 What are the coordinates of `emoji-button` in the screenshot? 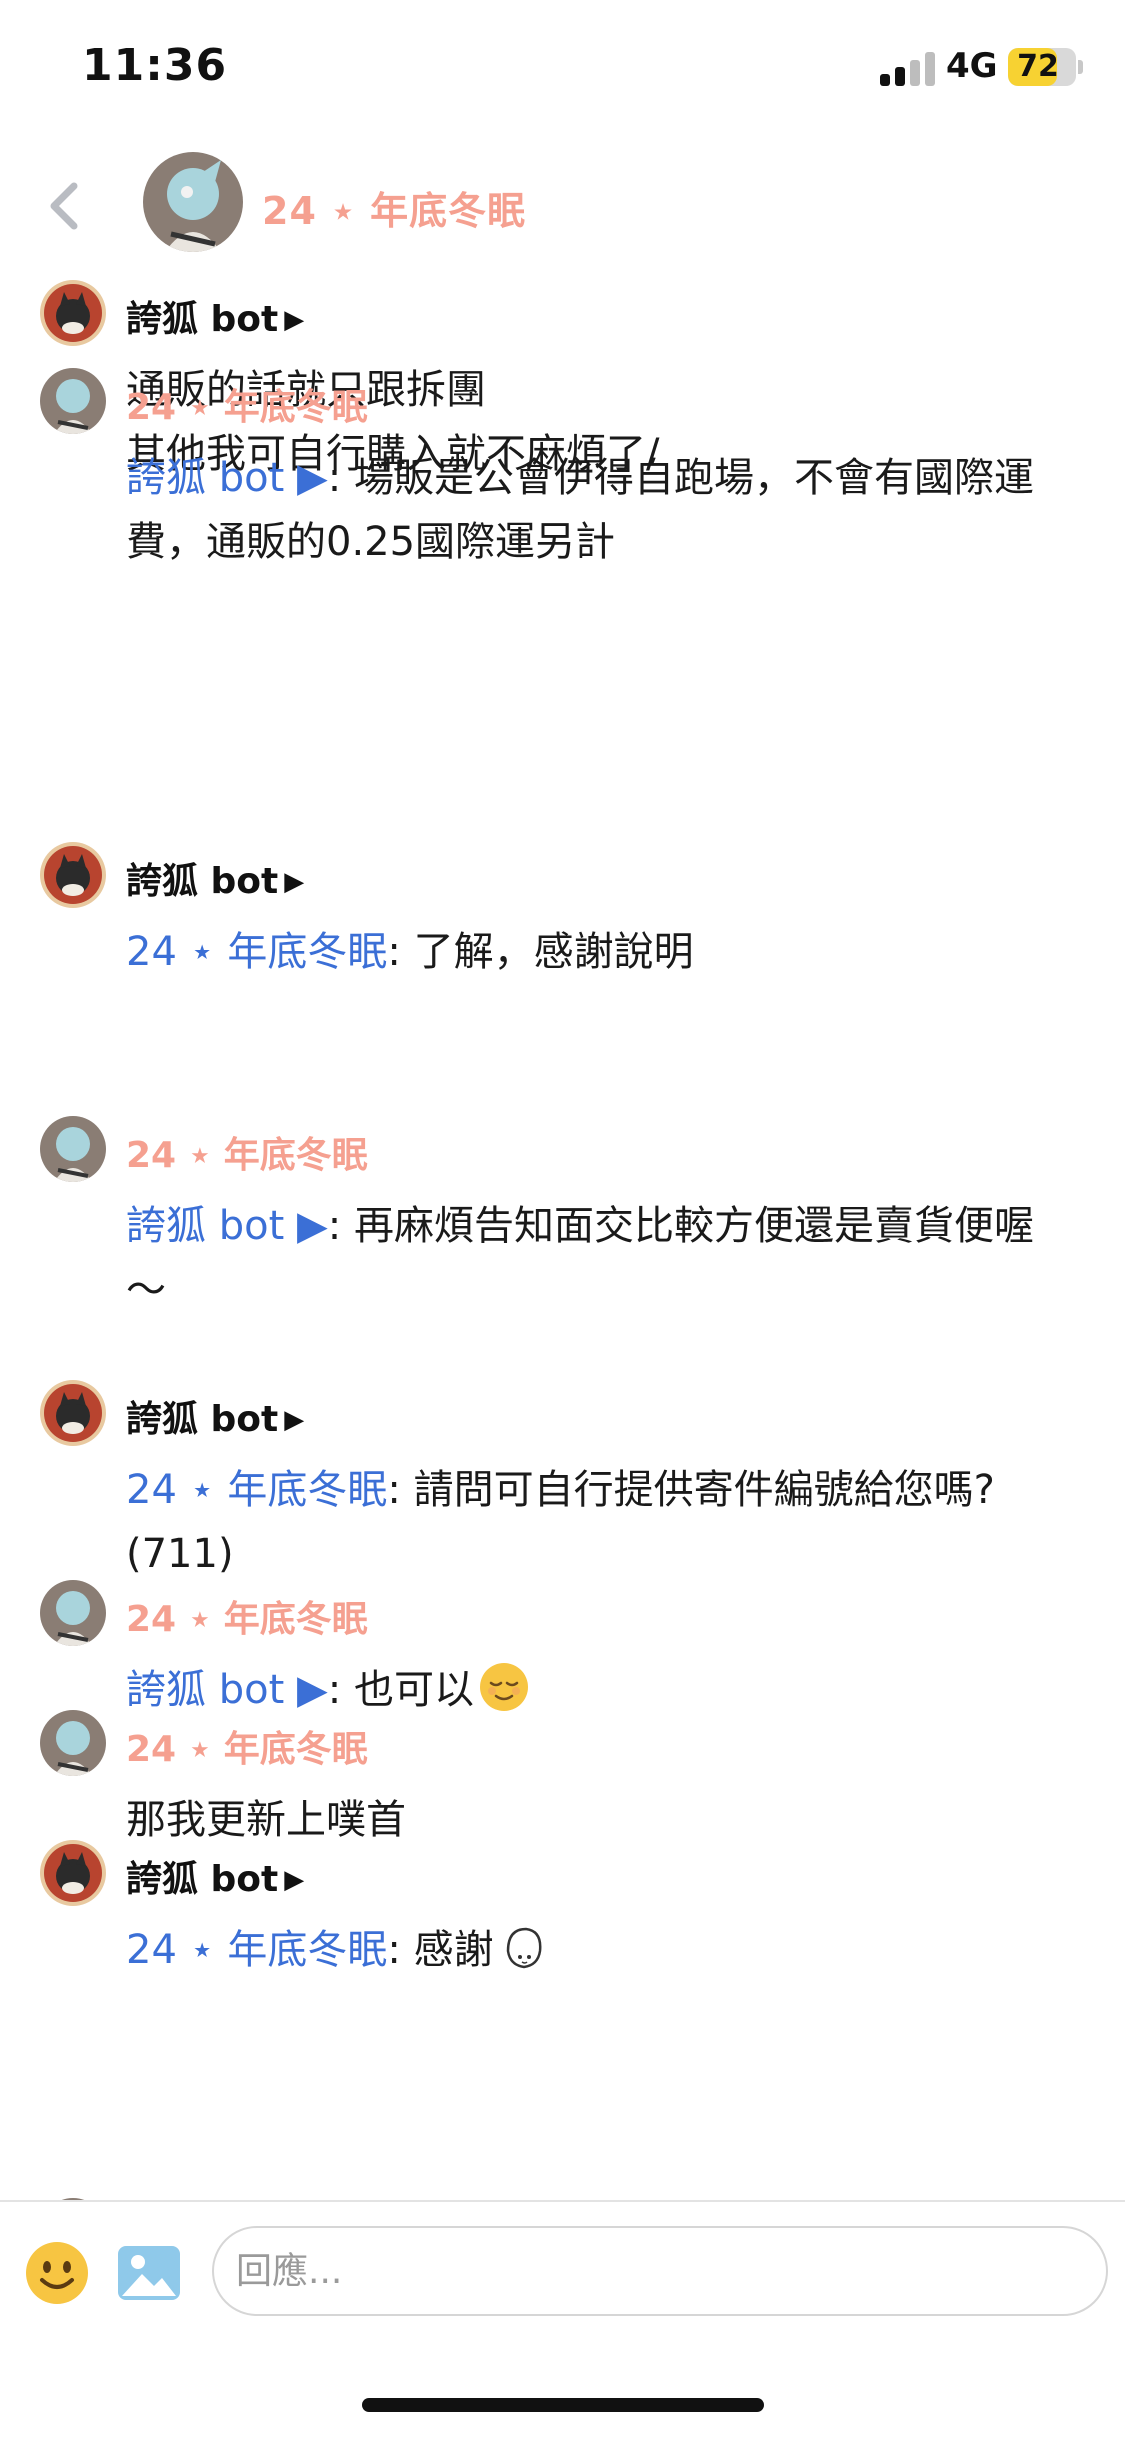 It's located at (57, 2273).